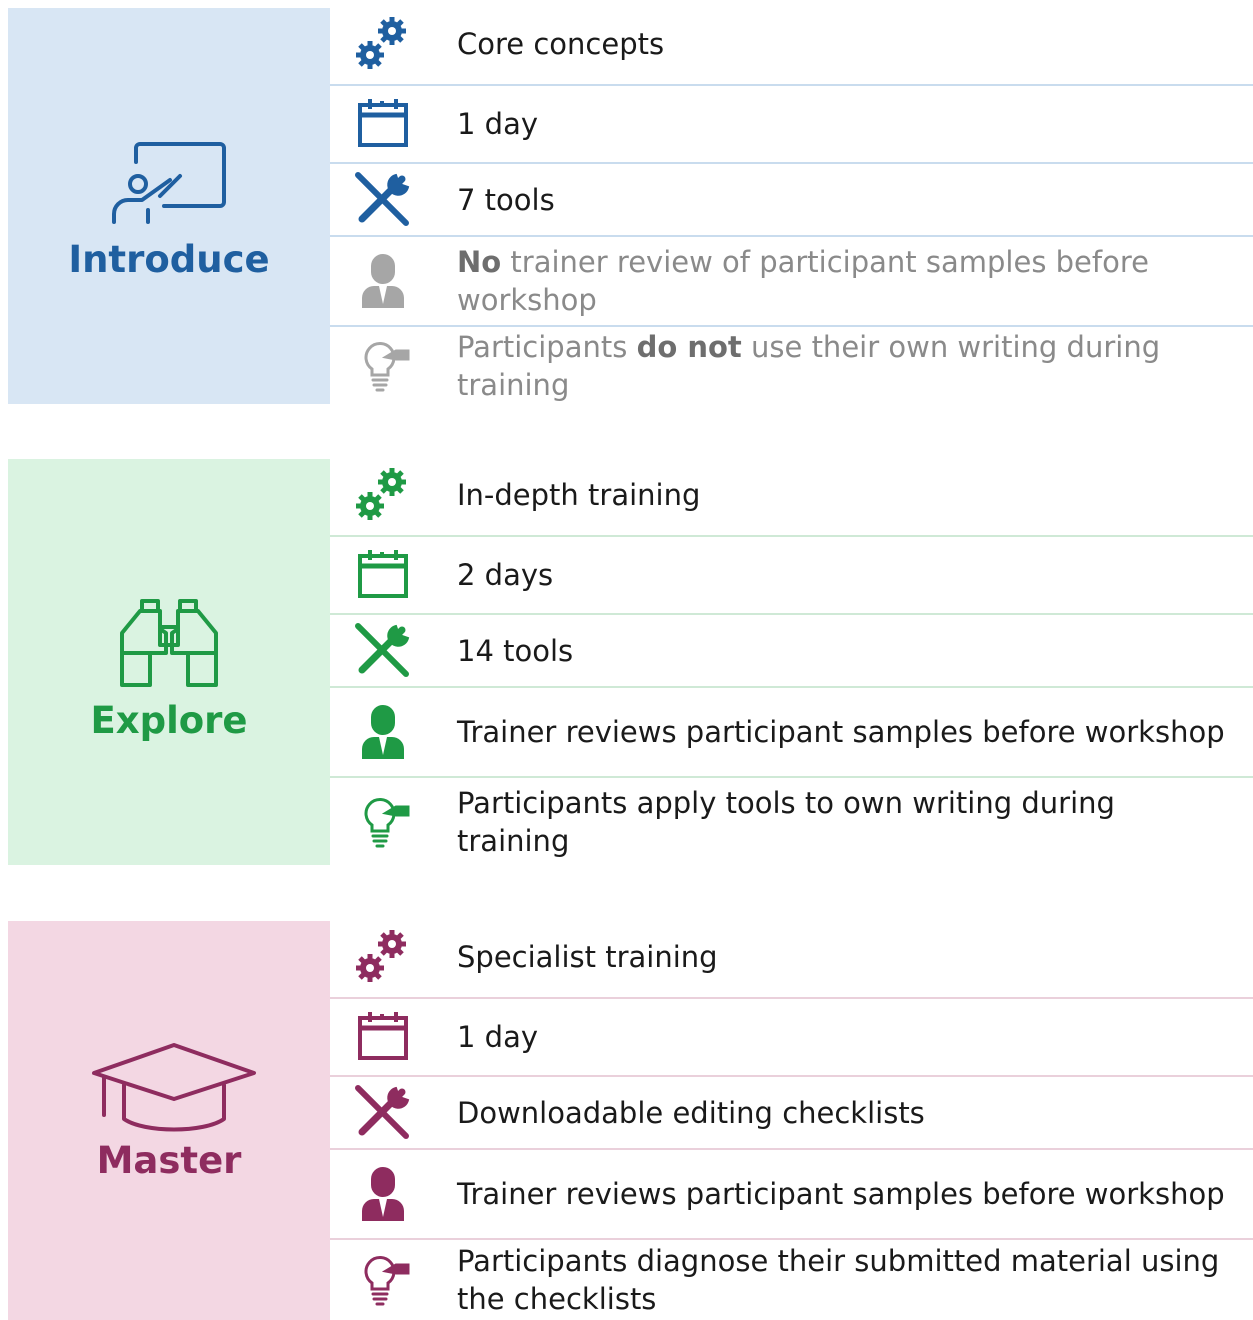  What do you see at coordinates (169, 720) in the screenshot?
I see `explore-label: Explore` at bounding box center [169, 720].